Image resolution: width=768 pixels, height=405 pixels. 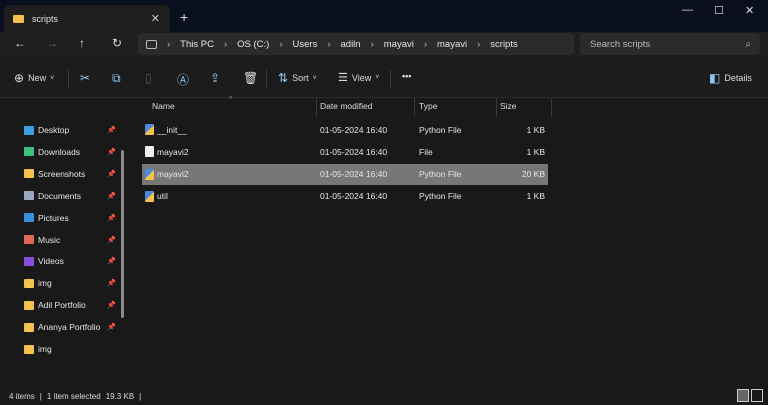 What do you see at coordinates (87, 18) in the screenshot?
I see `tab-scripts: scripts ✕` at bounding box center [87, 18].